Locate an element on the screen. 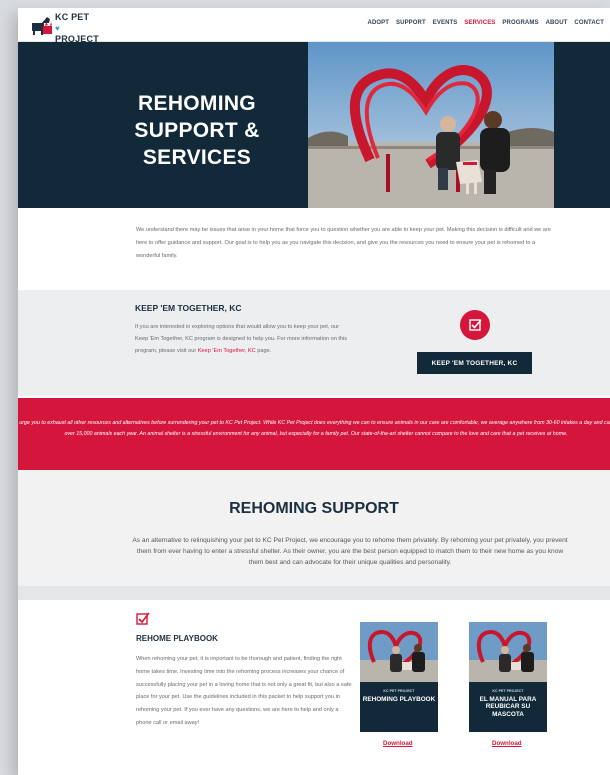 This screenshot has height=775, width=610. nav-events: EVENTS is located at coordinates (445, 23).